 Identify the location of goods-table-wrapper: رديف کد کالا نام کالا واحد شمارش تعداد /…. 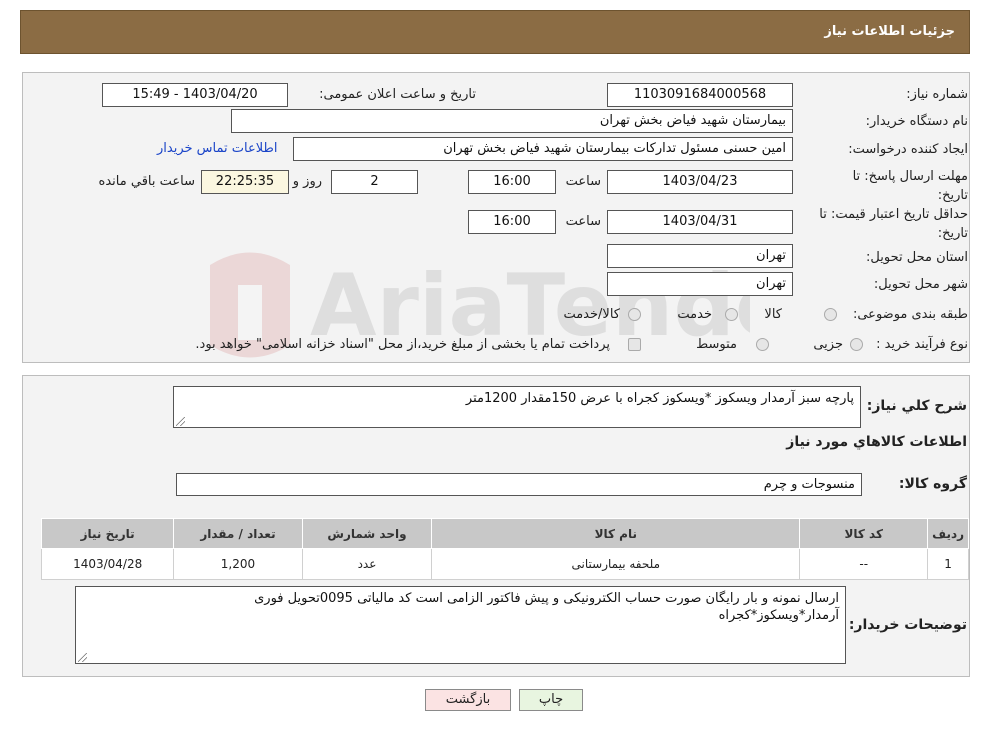
(504, 549).